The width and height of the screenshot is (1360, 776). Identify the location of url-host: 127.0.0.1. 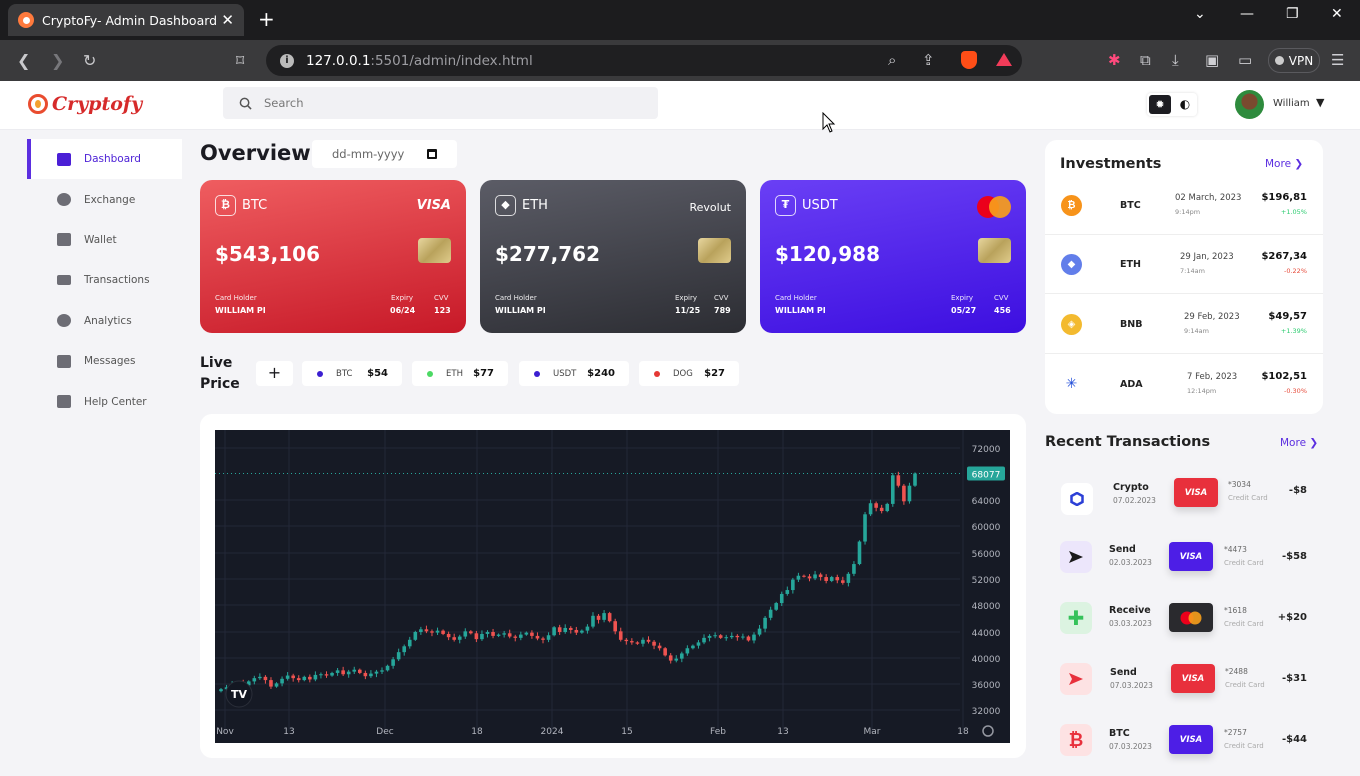
(338, 60).